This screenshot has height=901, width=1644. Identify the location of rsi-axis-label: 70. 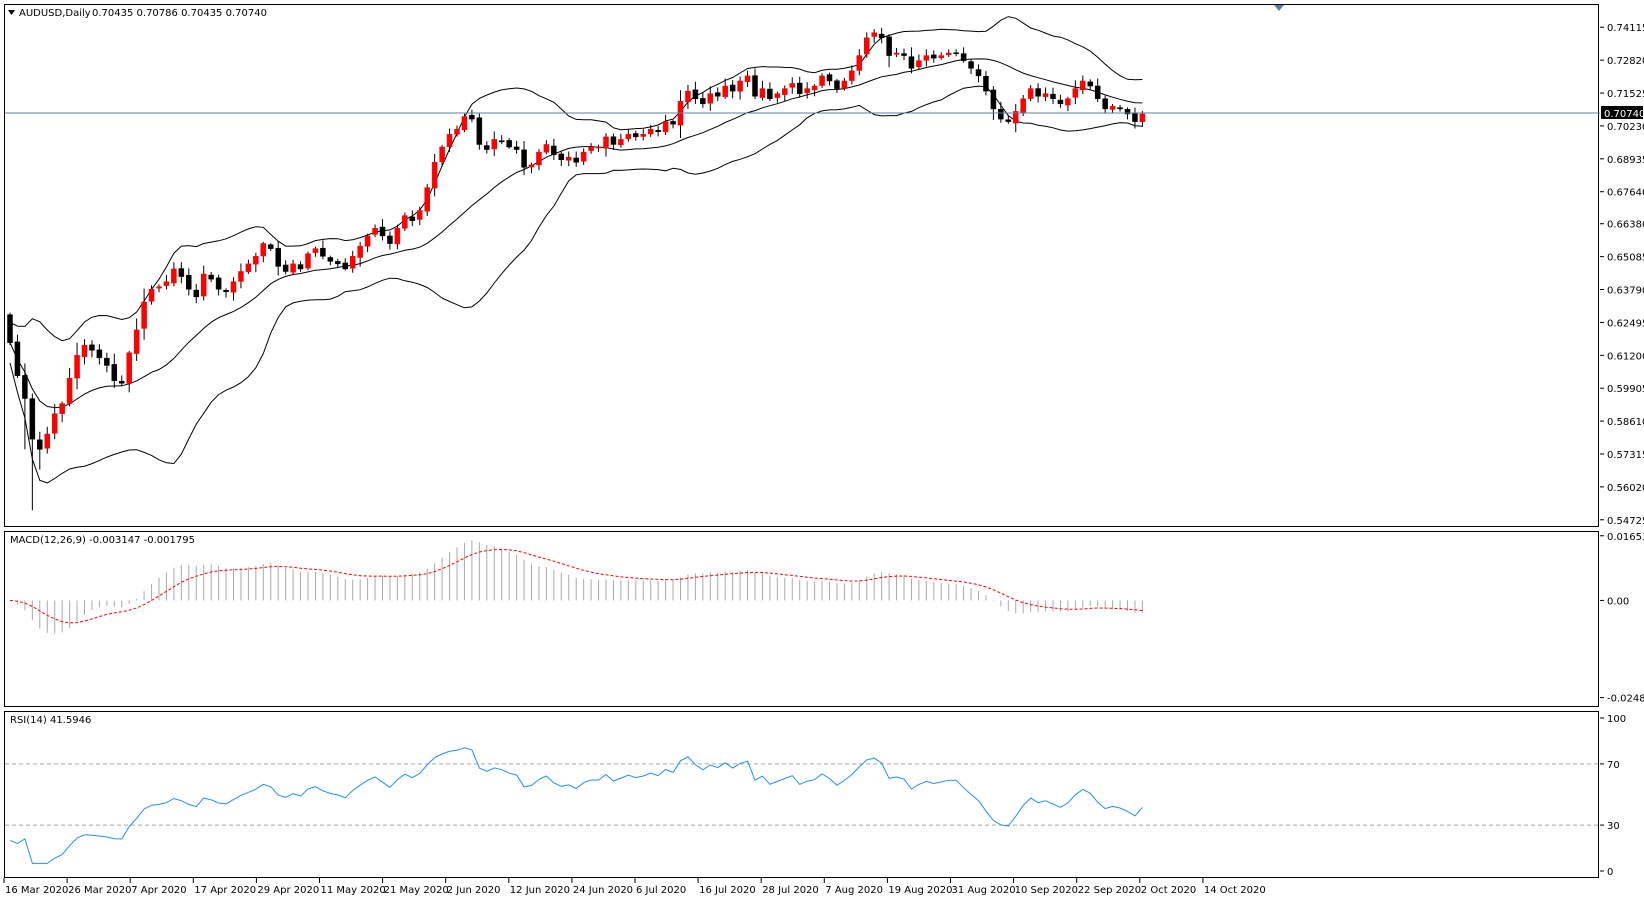
(1613, 765).